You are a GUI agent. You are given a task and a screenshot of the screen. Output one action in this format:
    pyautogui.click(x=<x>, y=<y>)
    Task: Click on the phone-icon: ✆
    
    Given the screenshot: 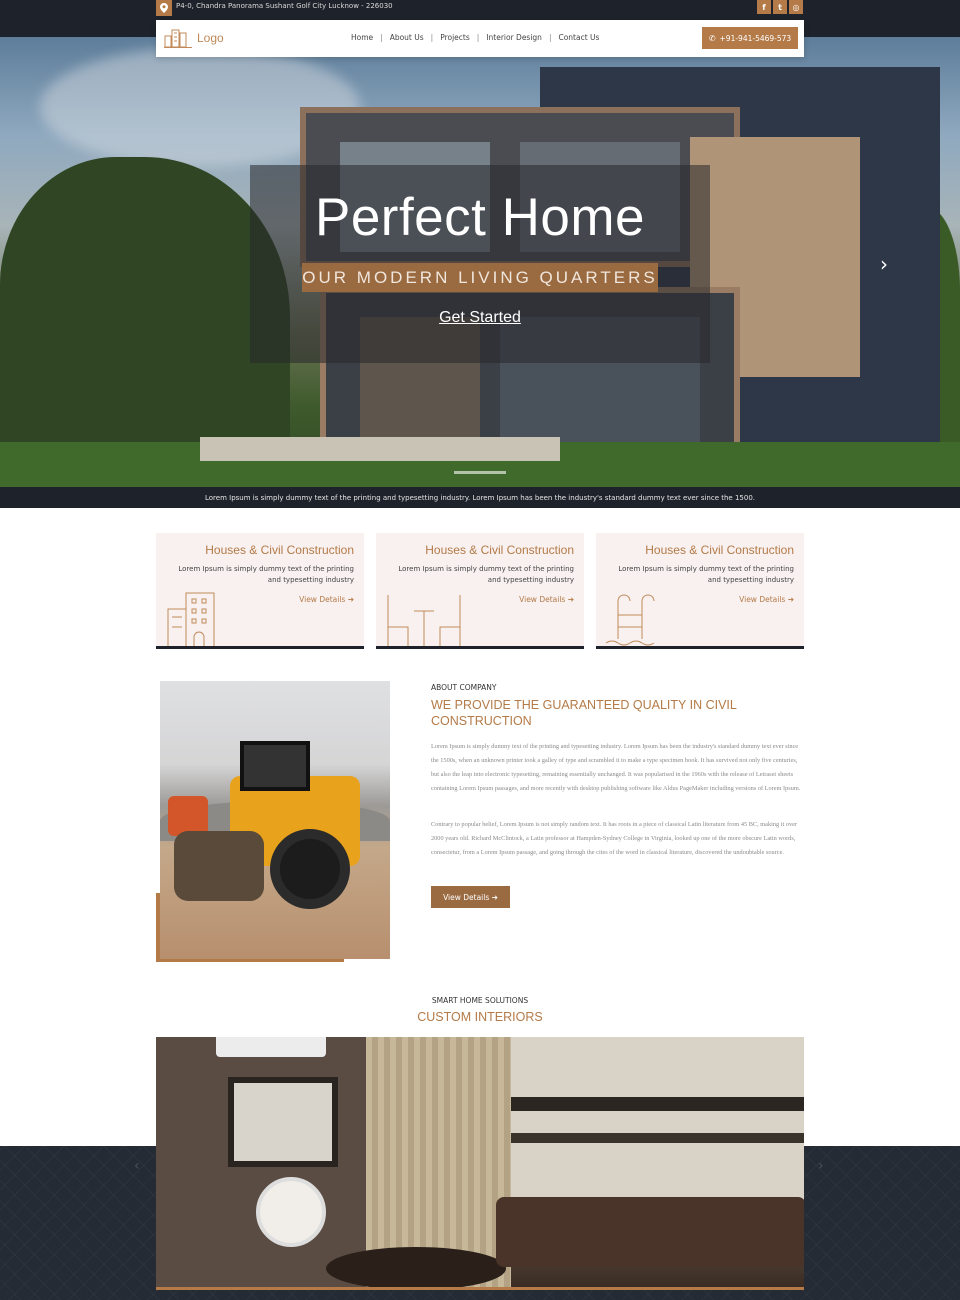 What is the action you would take?
    pyautogui.click(x=712, y=38)
    